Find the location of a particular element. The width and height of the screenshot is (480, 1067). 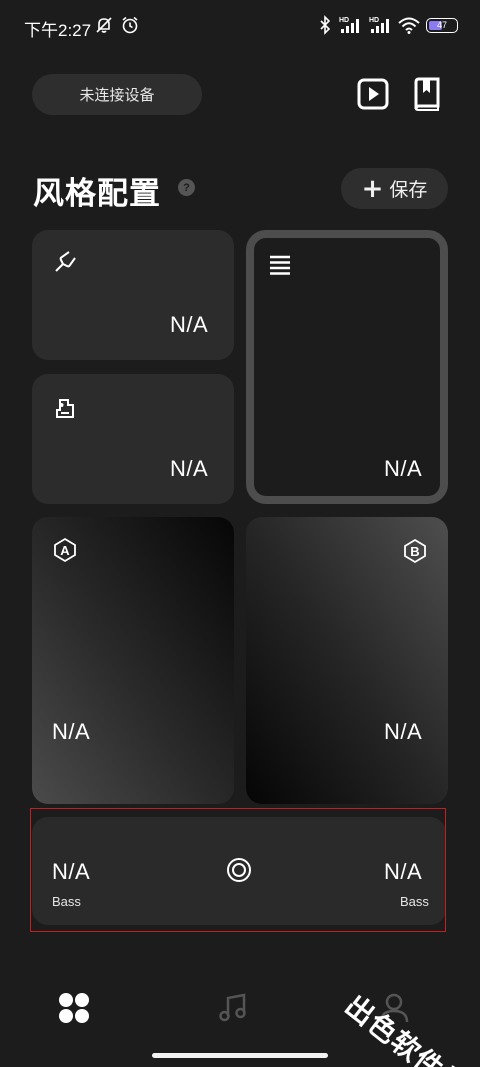

badge-a-icon: A is located at coordinates (65, 550).